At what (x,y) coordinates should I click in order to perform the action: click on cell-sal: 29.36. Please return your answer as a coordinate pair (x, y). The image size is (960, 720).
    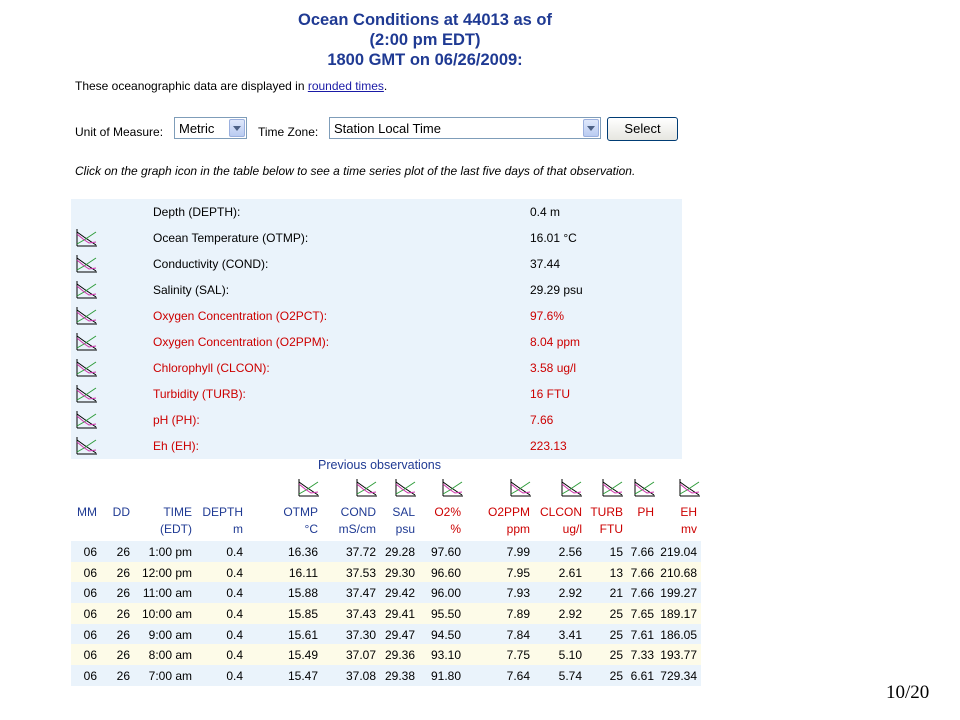
    Looking at the image, I should click on (399, 655).